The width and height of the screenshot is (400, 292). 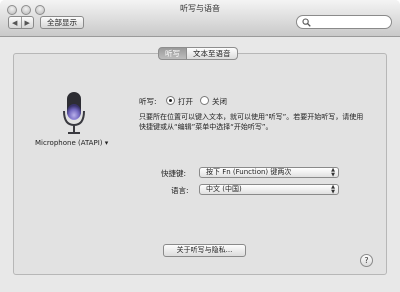 What do you see at coordinates (344, 22) in the screenshot?
I see `search-field` at bounding box center [344, 22].